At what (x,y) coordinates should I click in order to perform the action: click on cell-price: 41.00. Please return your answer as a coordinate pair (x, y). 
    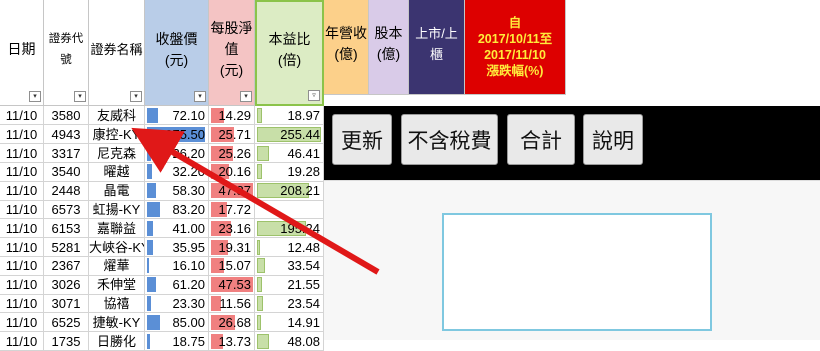
    Looking at the image, I should click on (177, 228).